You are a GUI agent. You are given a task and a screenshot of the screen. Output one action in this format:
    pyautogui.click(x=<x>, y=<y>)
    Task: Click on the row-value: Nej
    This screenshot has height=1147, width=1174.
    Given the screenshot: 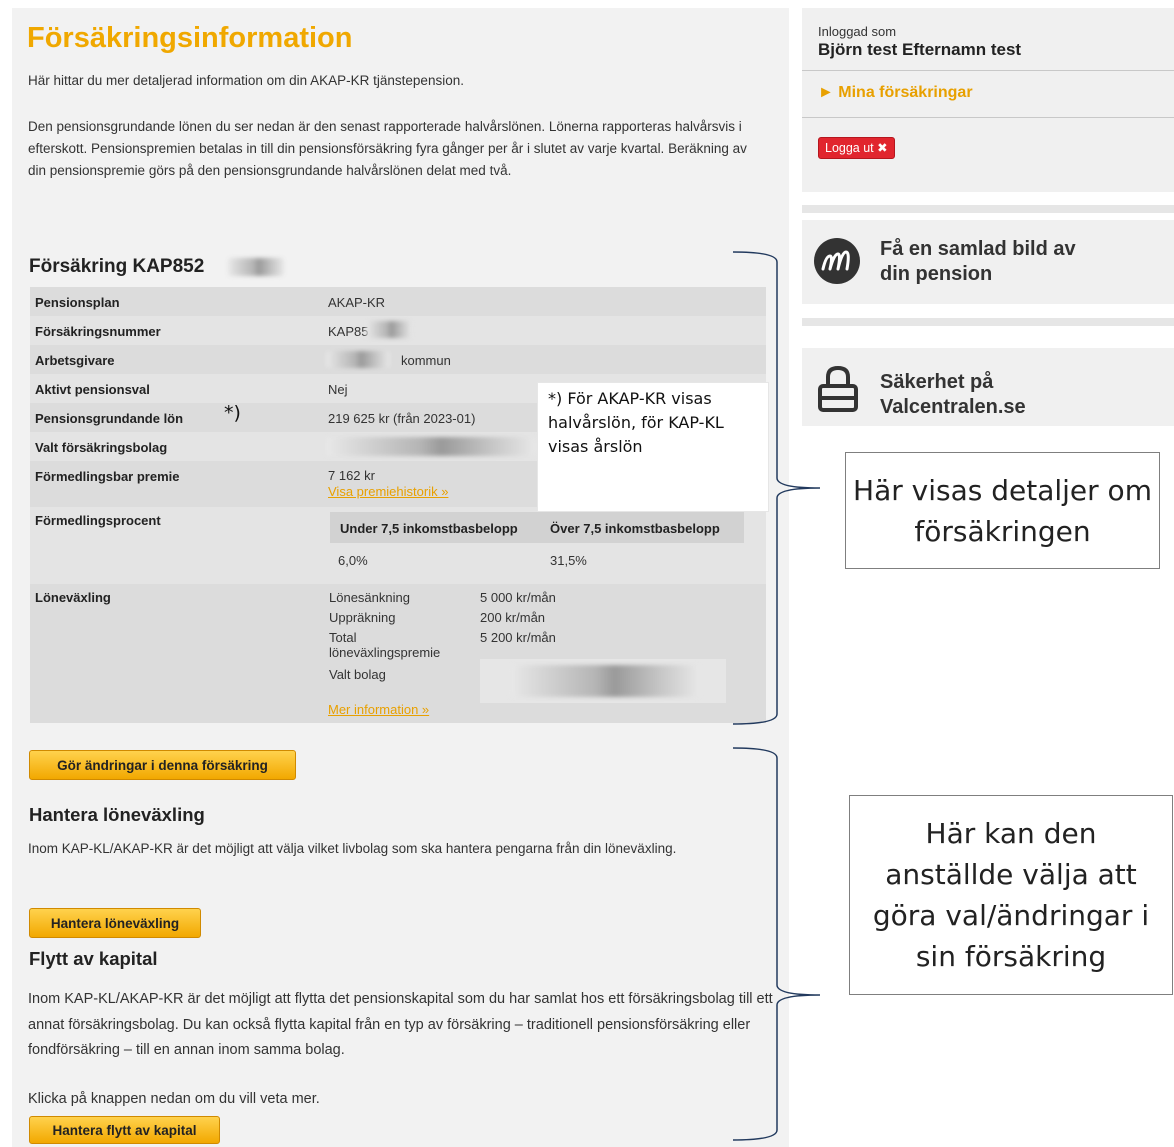 What is the action you would take?
    pyautogui.click(x=338, y=389)
    